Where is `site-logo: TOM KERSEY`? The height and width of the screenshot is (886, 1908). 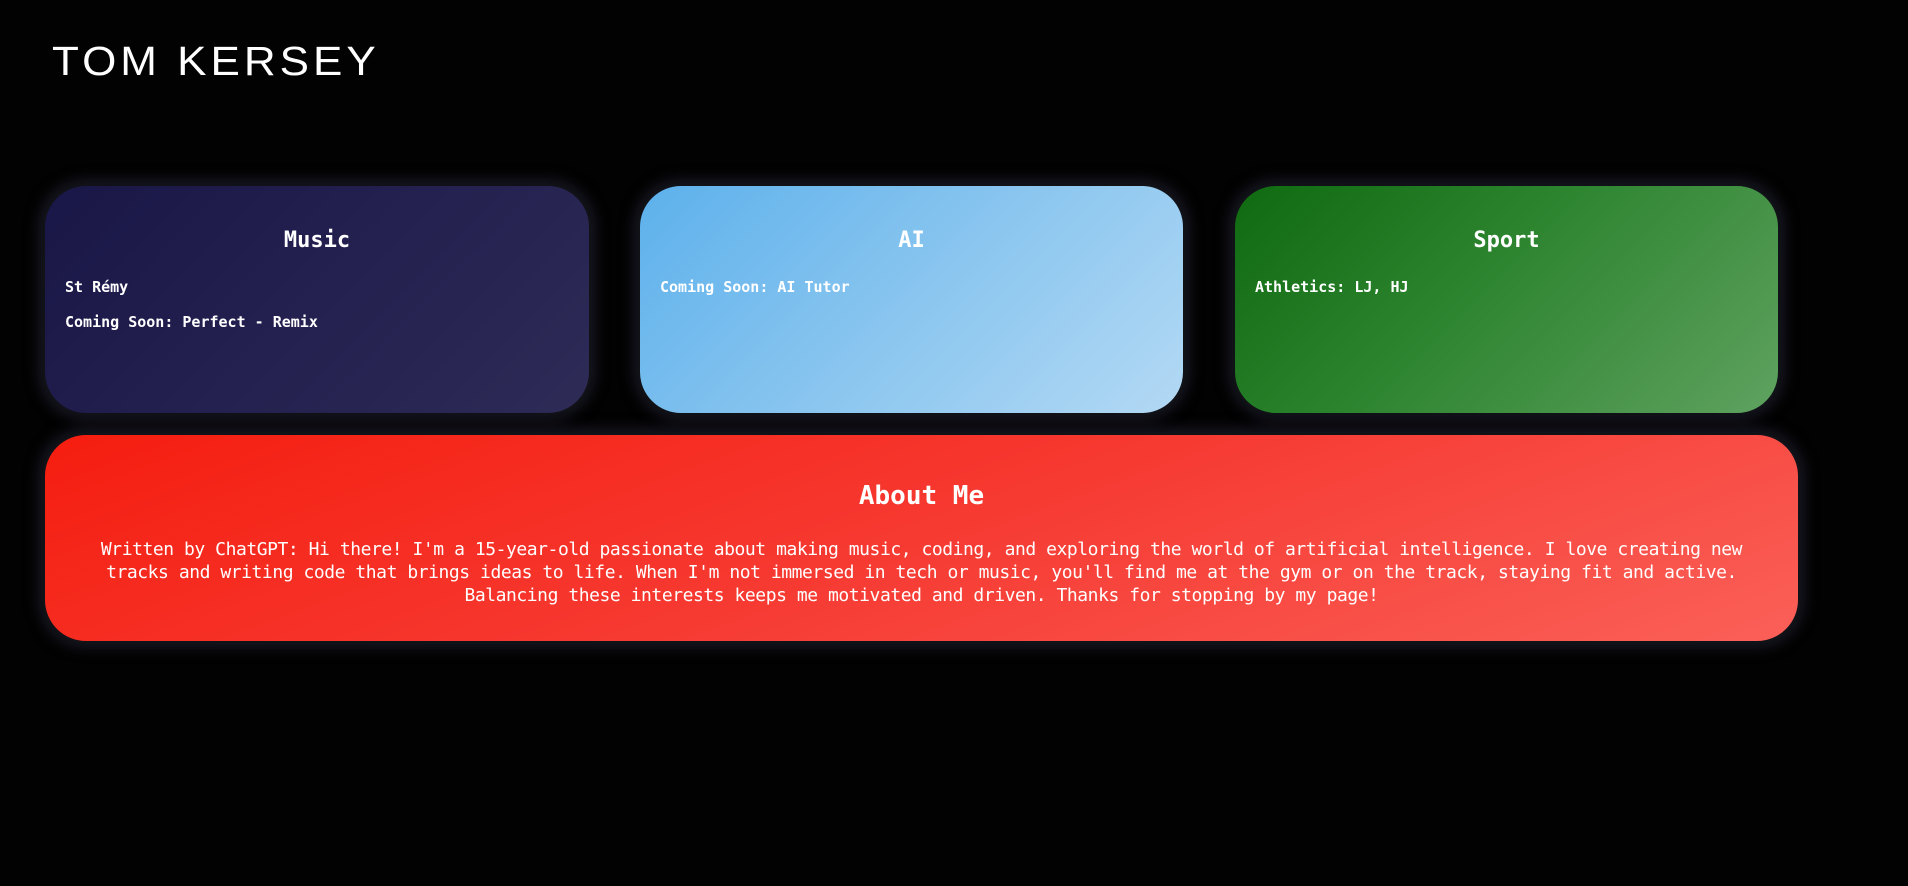 site-logo: TOM KERSEY is located at coordinates (216, 62).